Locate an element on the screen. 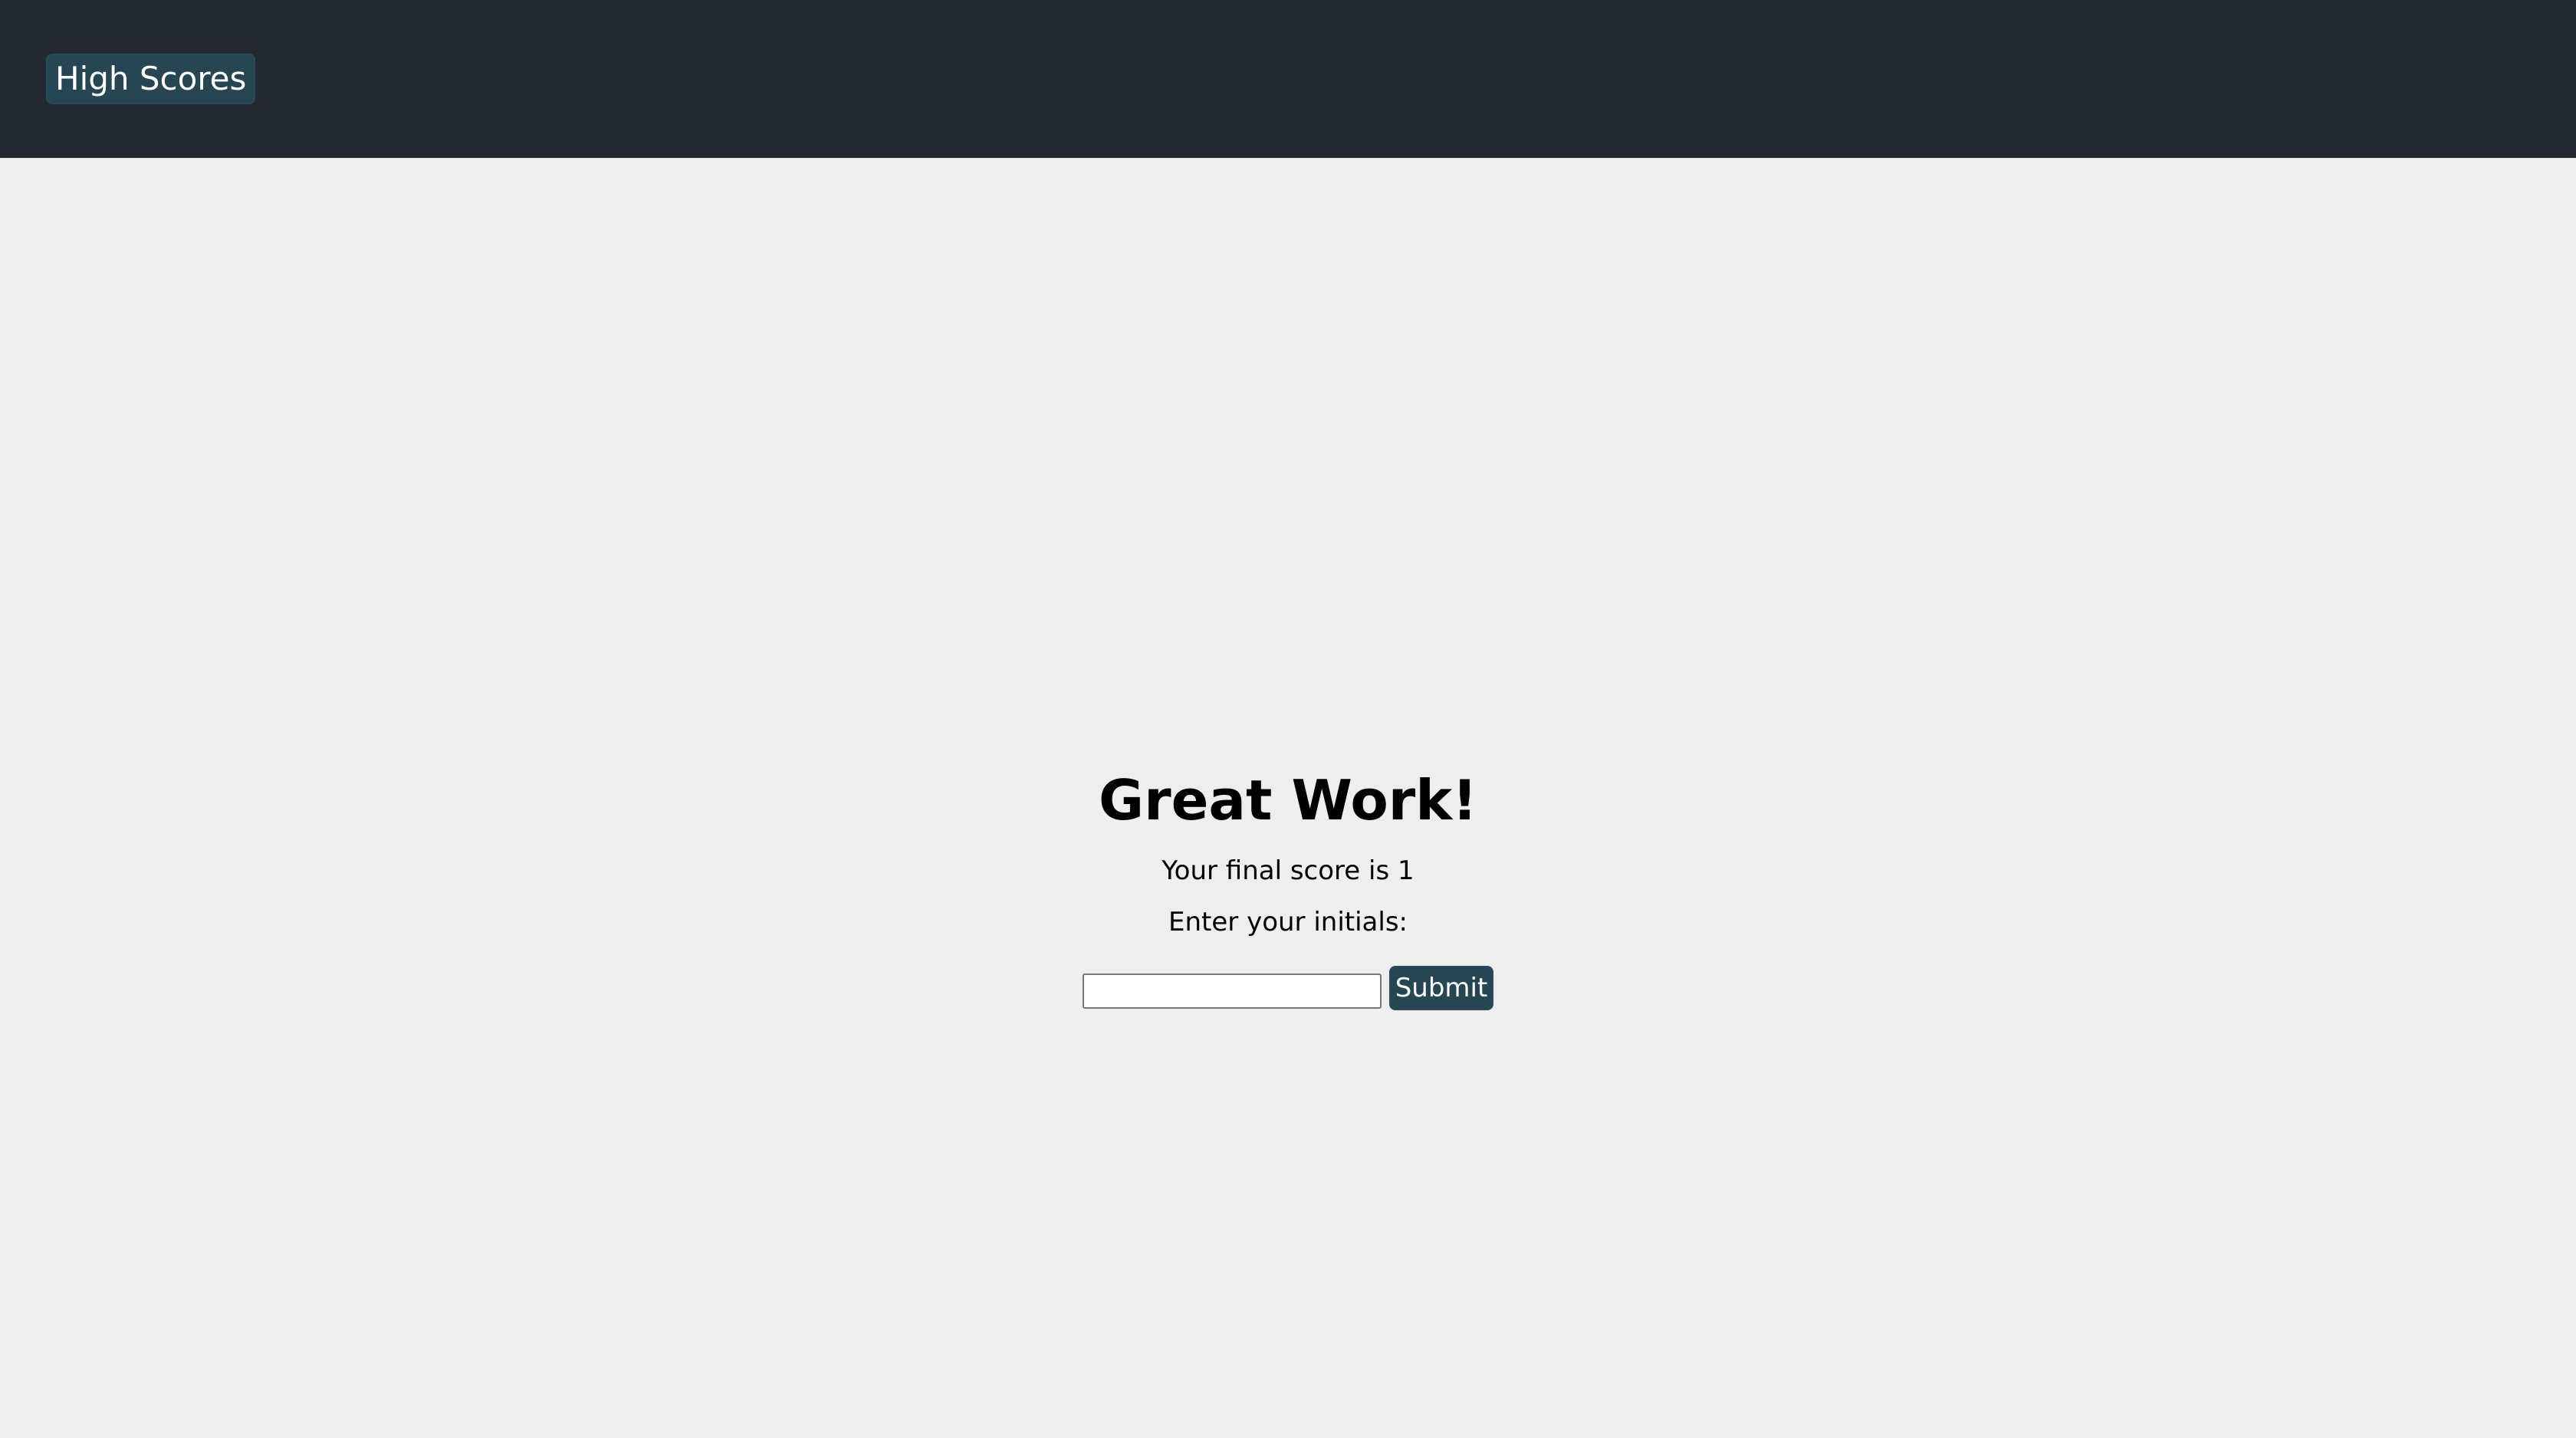  initials-prompt-label: Enter your initials: is located at coordinates (1288, 922).